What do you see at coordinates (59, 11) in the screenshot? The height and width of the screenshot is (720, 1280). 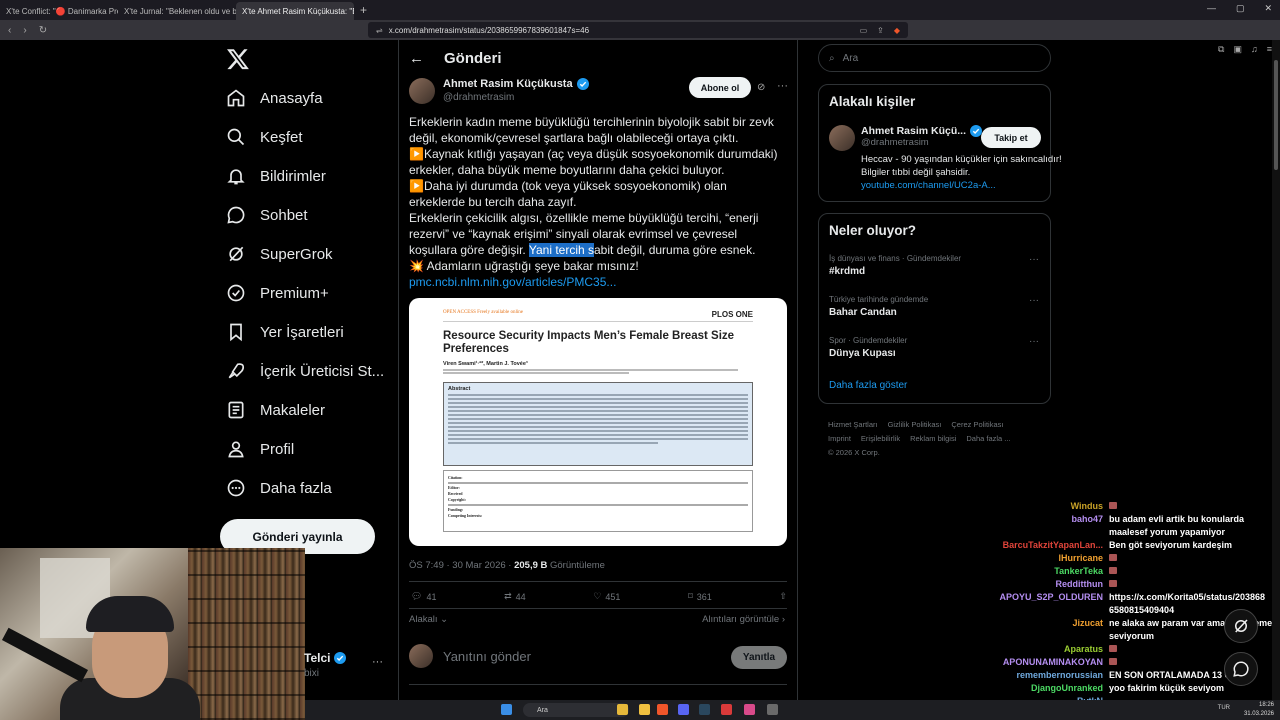 I see `browser-tab: X'te Conflict: "🔴 Danimarka Prenses...✕` at bounding box center [59, 11].